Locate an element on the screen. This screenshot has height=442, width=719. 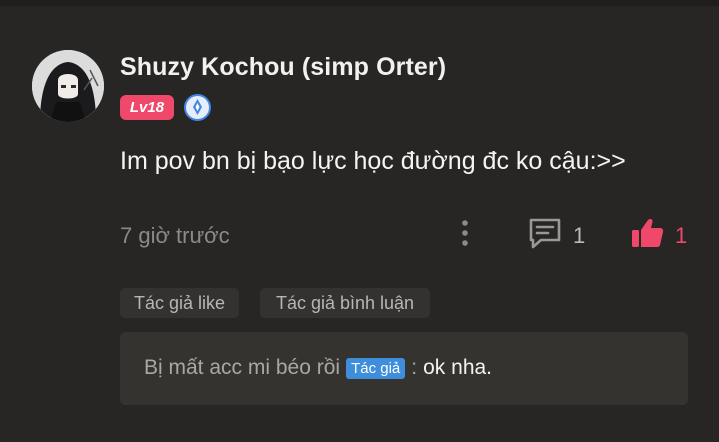
timestamp: 7 giờ trước is located at coordinates (175, 235).